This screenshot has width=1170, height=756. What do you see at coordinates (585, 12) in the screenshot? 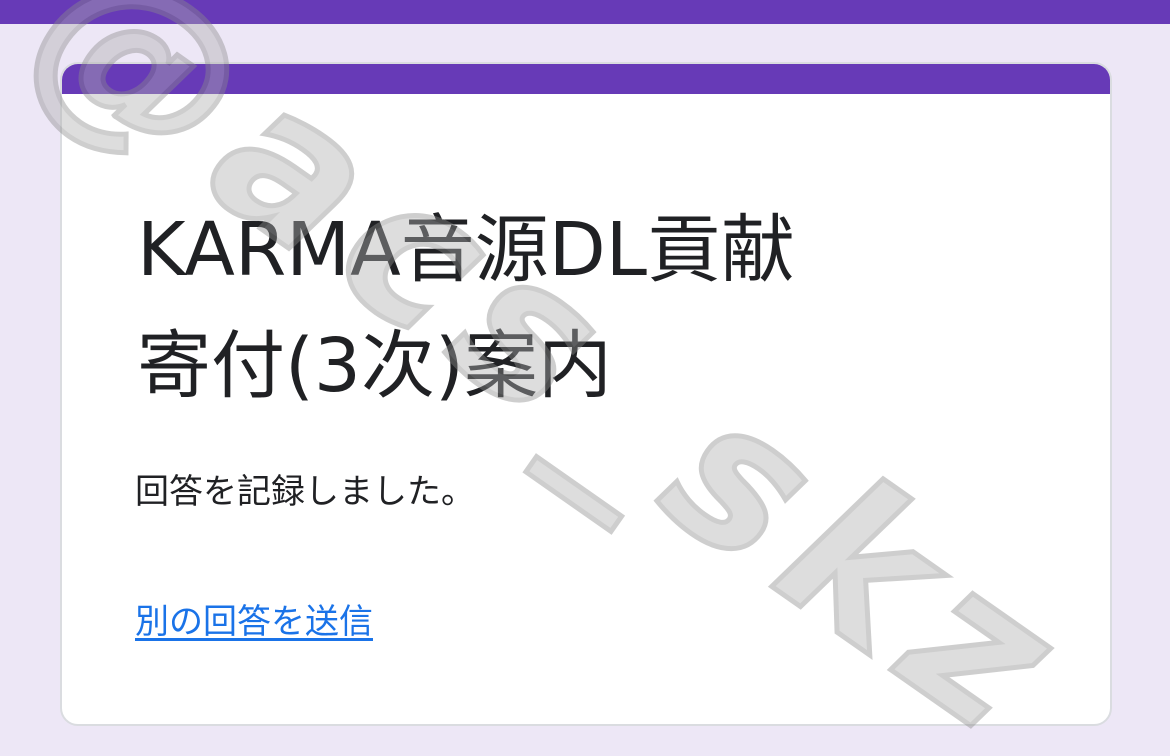
I see `header-theme-bar` at bounding box center [585, 12].